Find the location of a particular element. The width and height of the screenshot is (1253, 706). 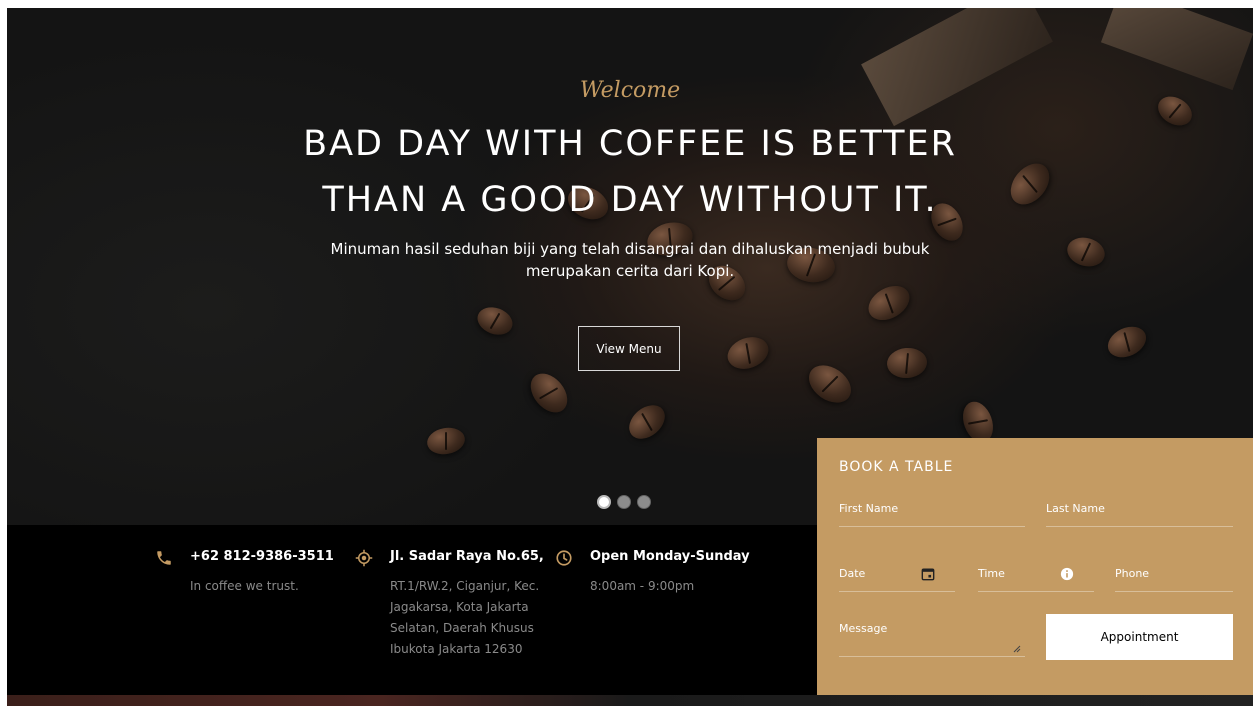

clock-icon is located at coordinates (564, 558).